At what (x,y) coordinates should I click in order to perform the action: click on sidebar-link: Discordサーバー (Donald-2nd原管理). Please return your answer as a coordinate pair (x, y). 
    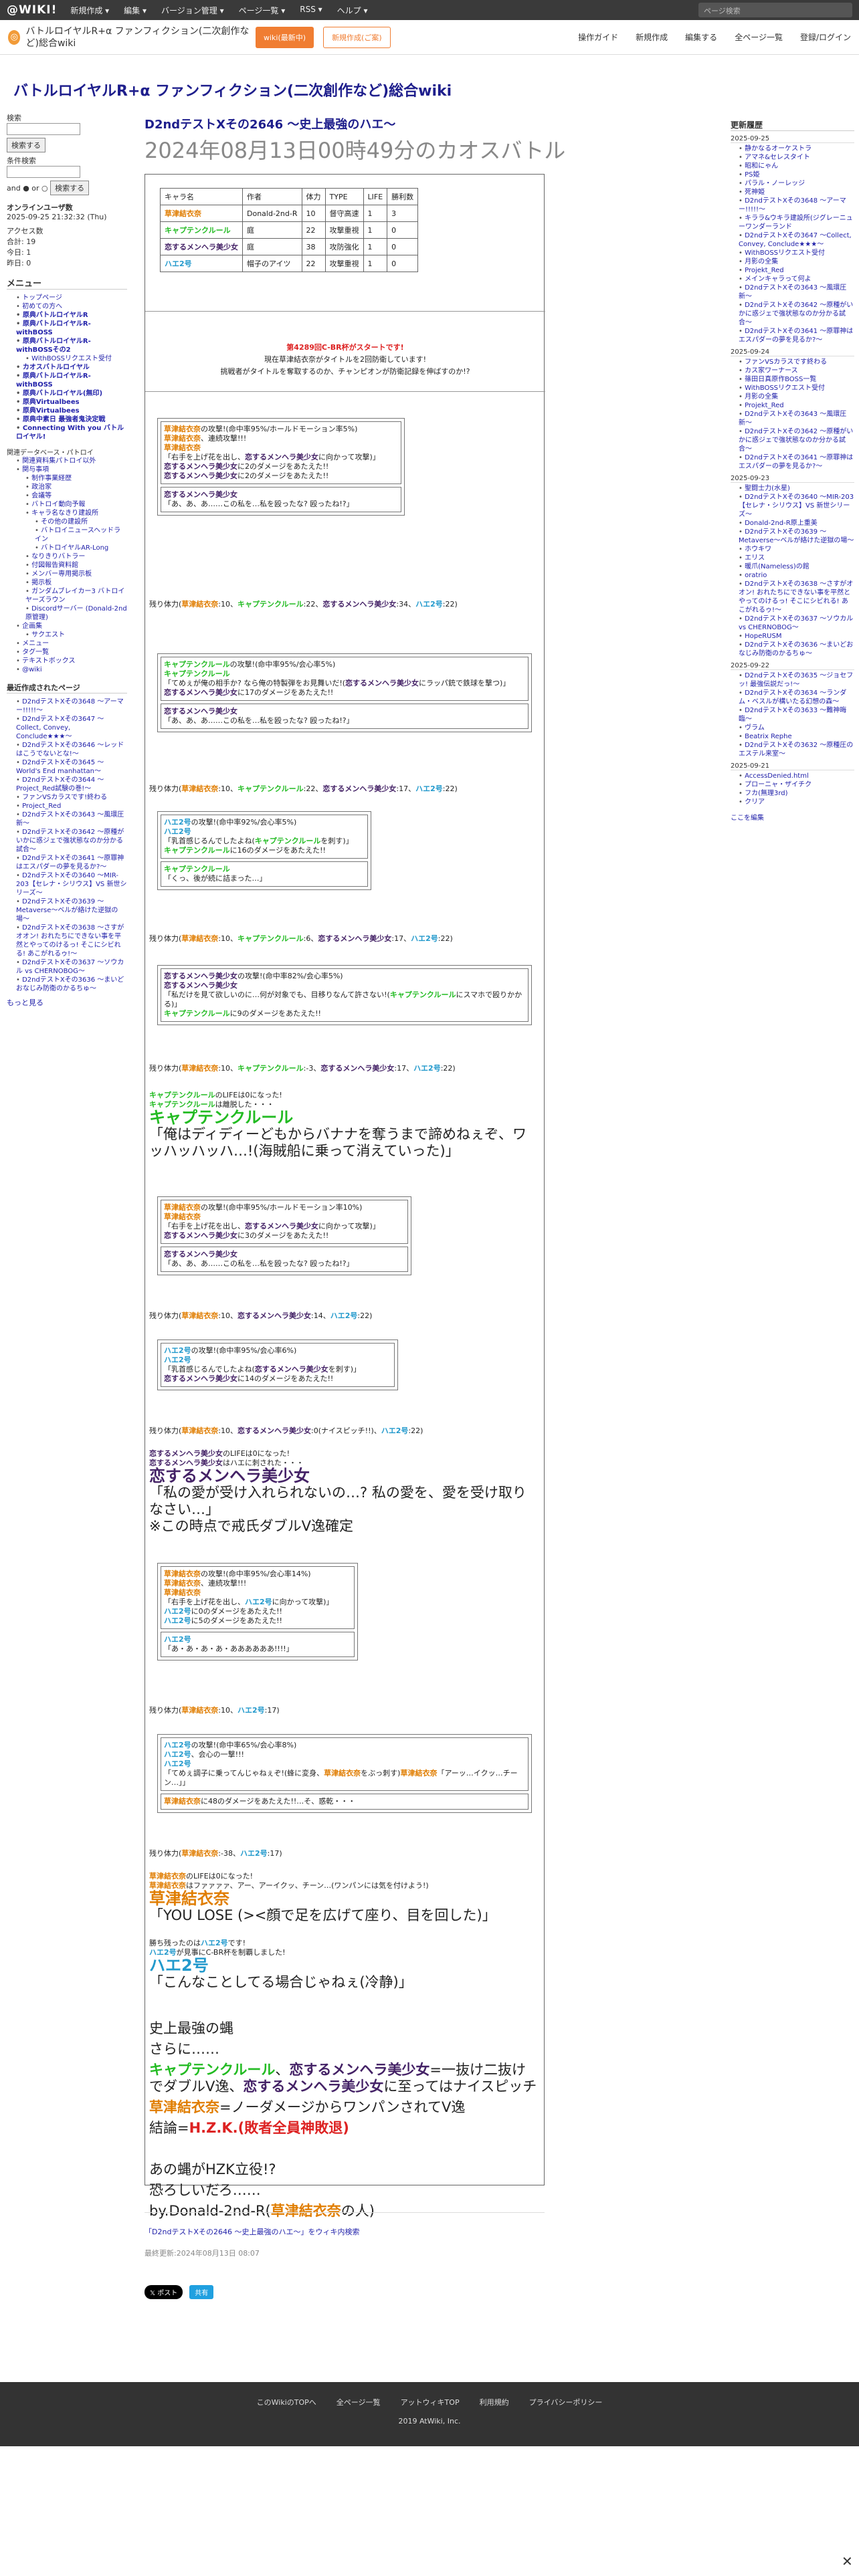
    Looking at the image, I should click on (76, 613).